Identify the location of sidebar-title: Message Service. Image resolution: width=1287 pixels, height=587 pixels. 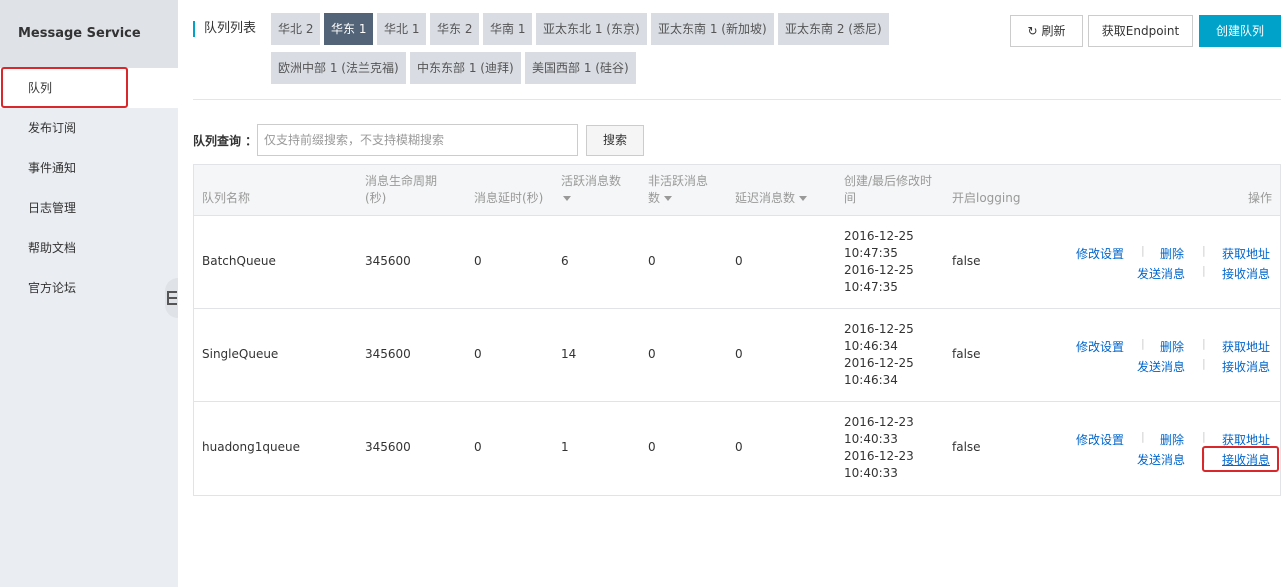
(89, 34).